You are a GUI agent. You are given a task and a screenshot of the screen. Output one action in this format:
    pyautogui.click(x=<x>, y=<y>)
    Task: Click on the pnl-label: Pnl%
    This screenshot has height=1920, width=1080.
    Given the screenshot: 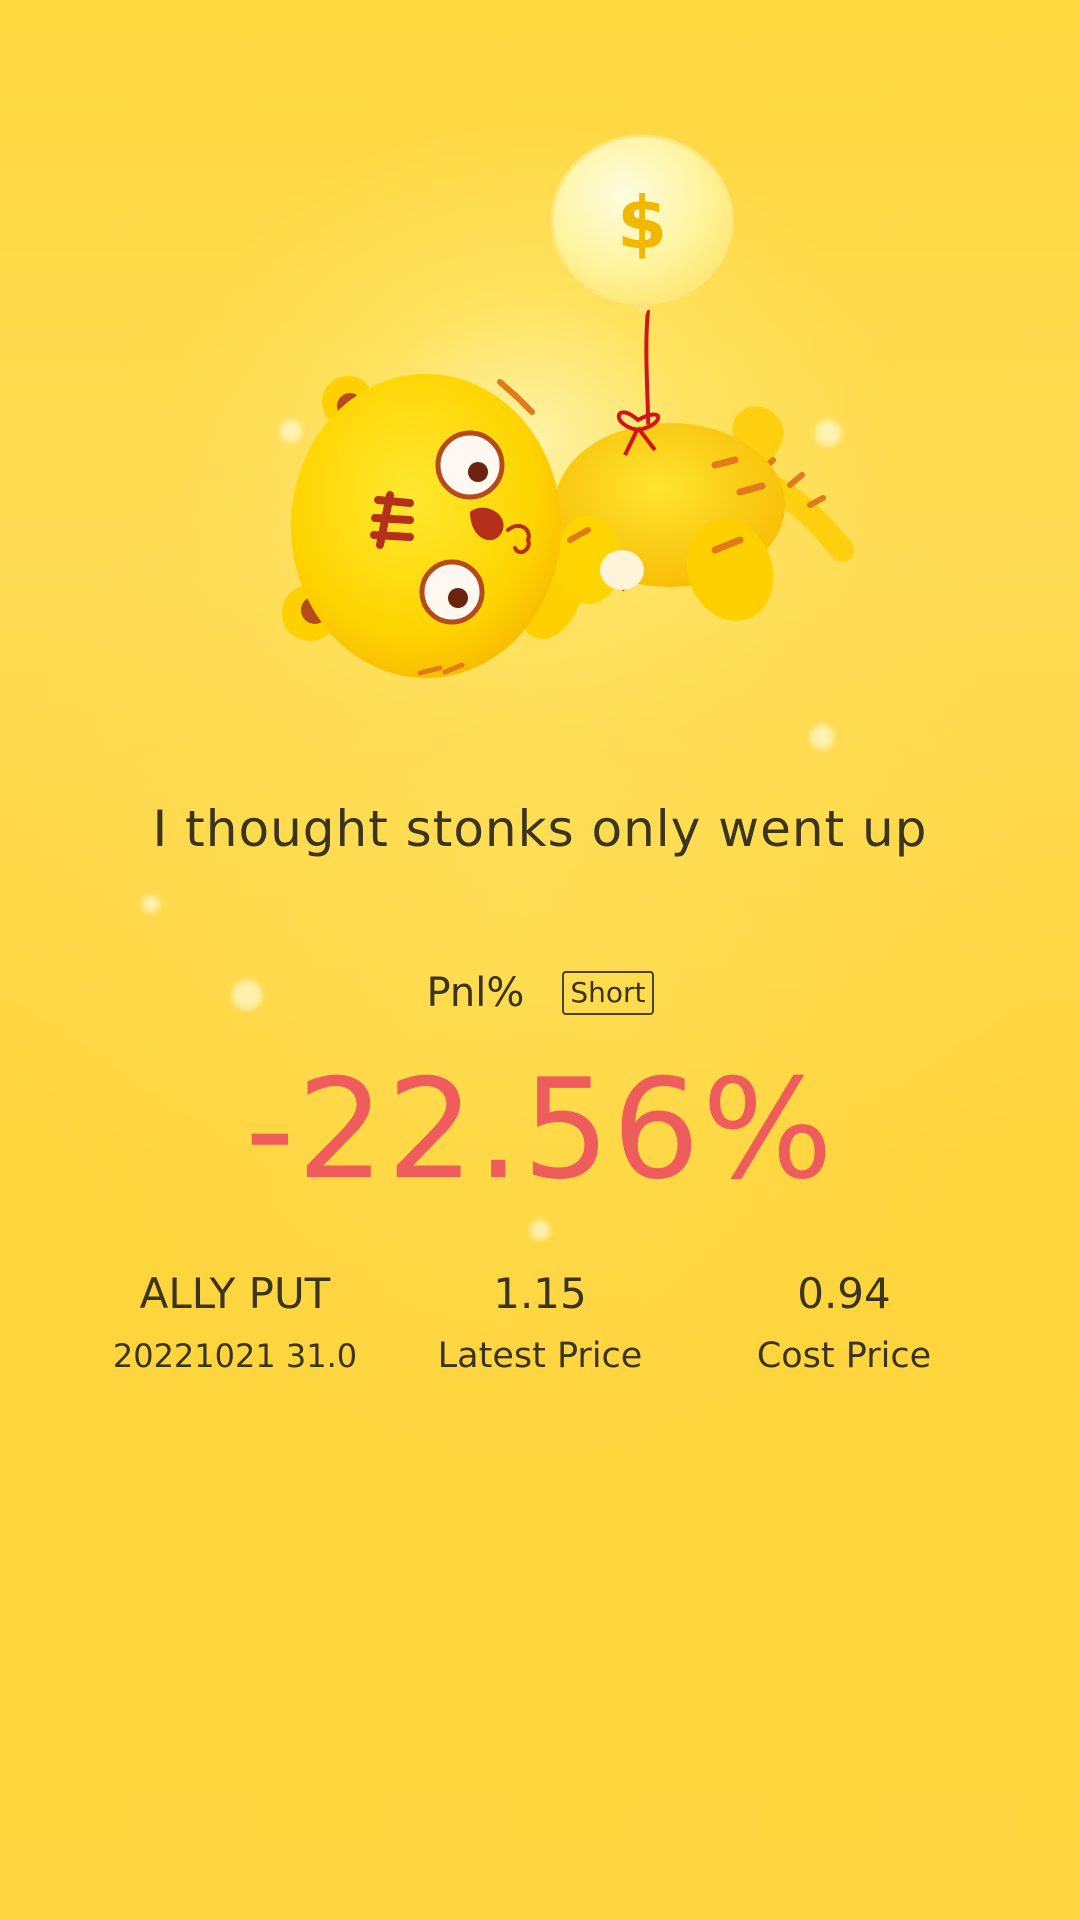 What is the action you would take?
    pyautogui.click(x=475, y=993)
    